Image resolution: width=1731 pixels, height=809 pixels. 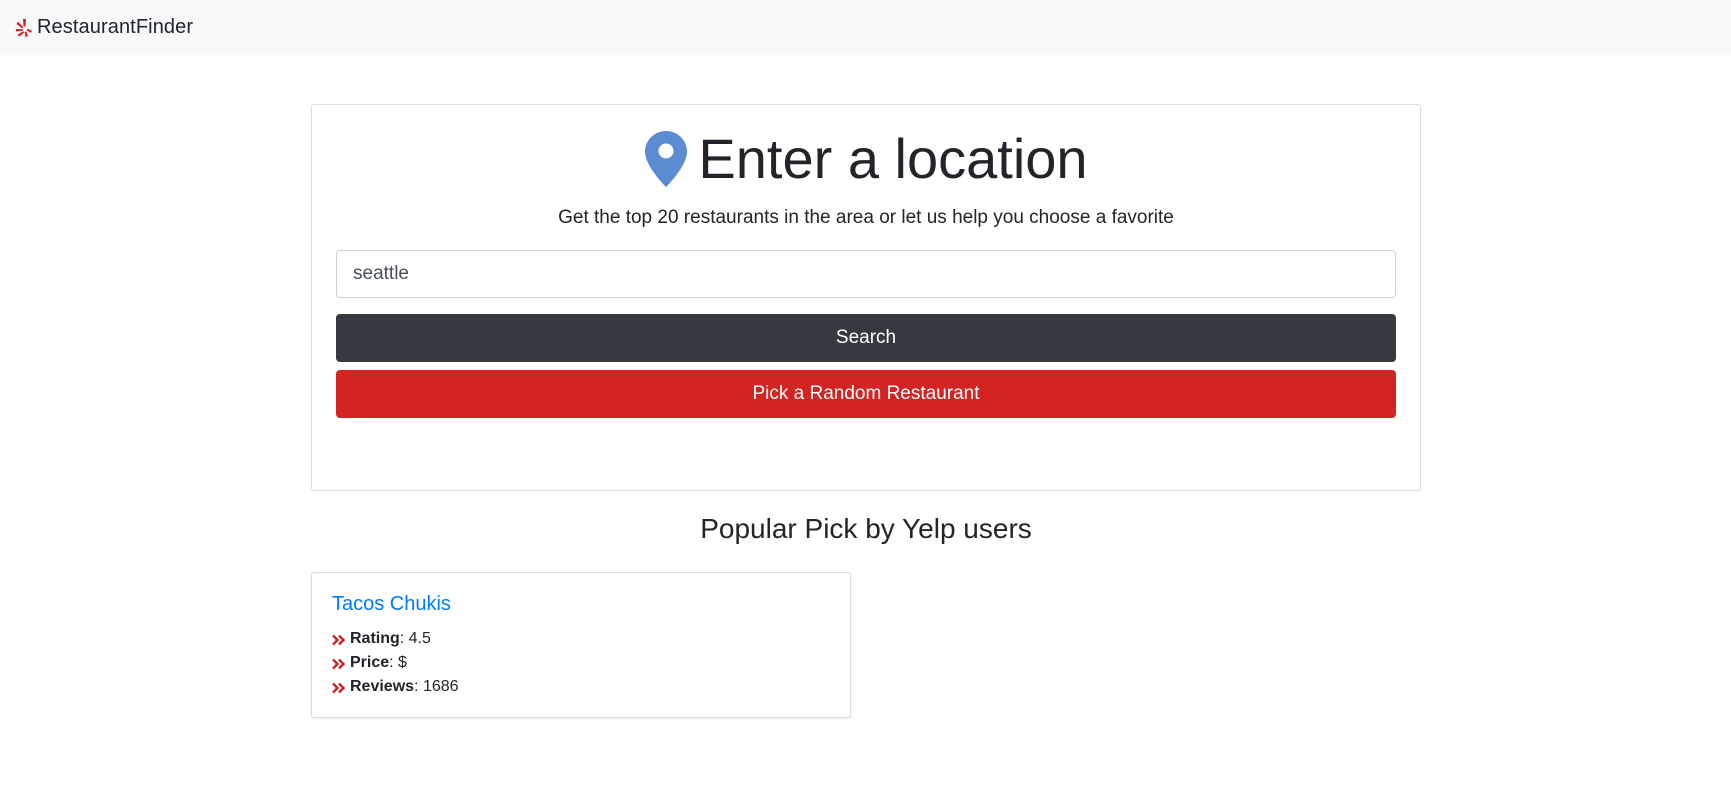 I want to click on list-item: Reviews: 1686, so click(x=395, y=687).